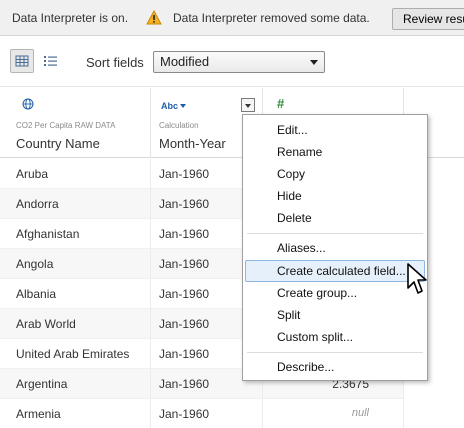 The image size is (464, 428). What do you see at coordinates (42, 384) in the screenshot?
I see `cell-country: Argentina` at bounding box center [42, 384].